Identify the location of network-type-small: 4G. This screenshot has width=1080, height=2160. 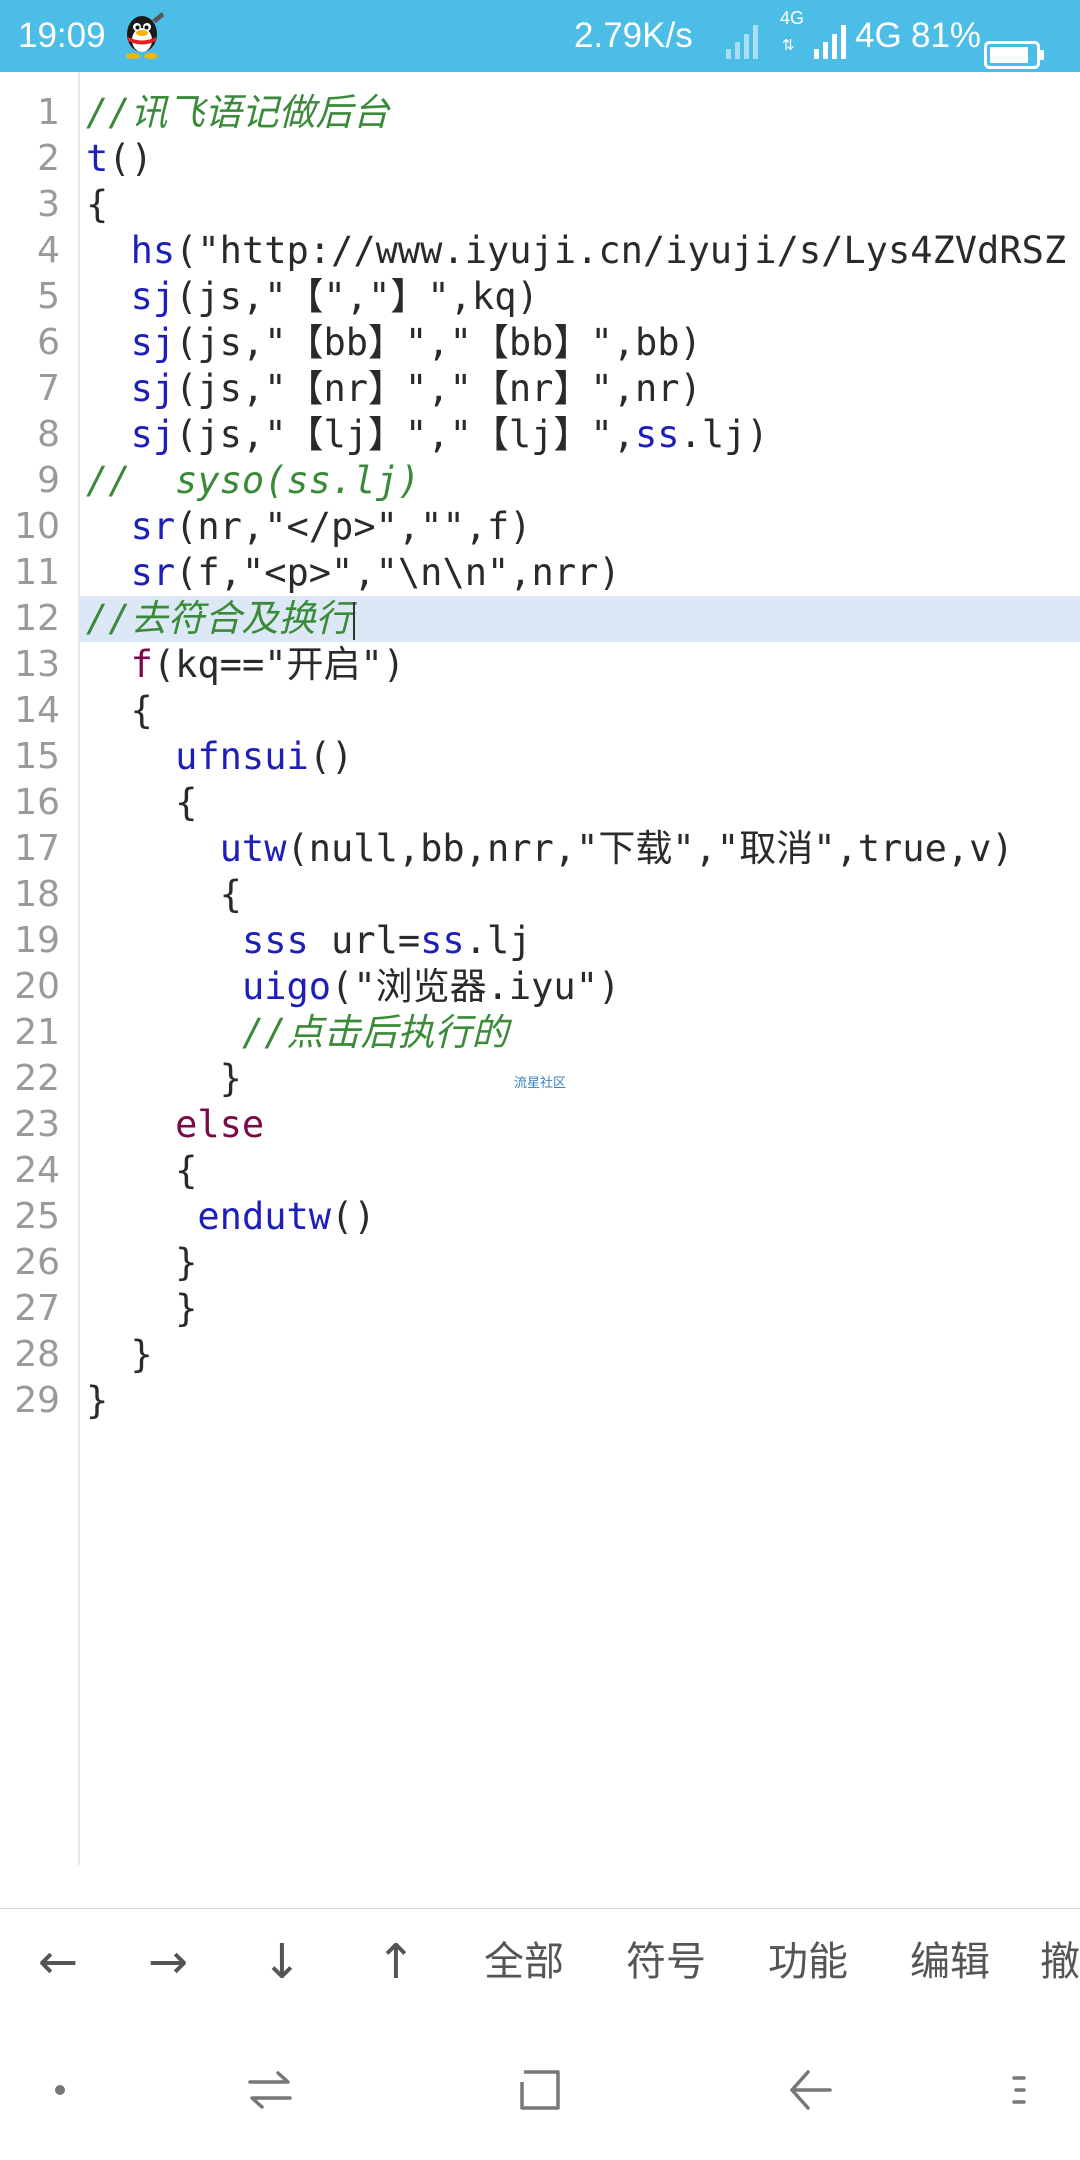
(792, 18).